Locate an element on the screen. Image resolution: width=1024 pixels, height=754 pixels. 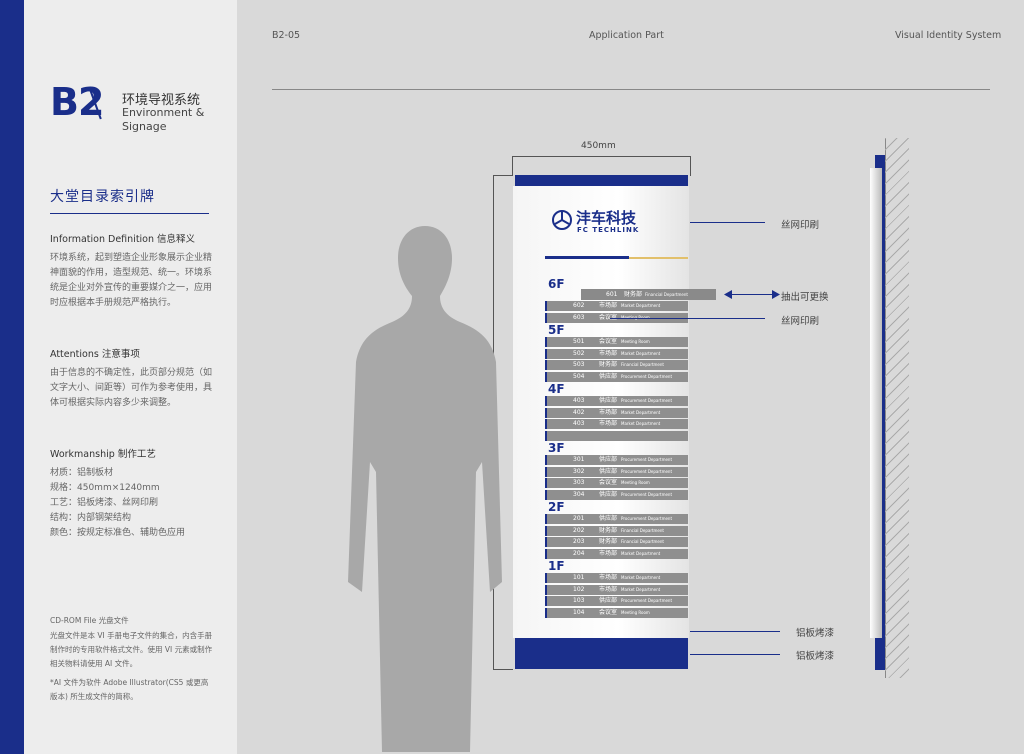
attention-heading: Attentions 注意事项 is located at coordinates (95, 354).